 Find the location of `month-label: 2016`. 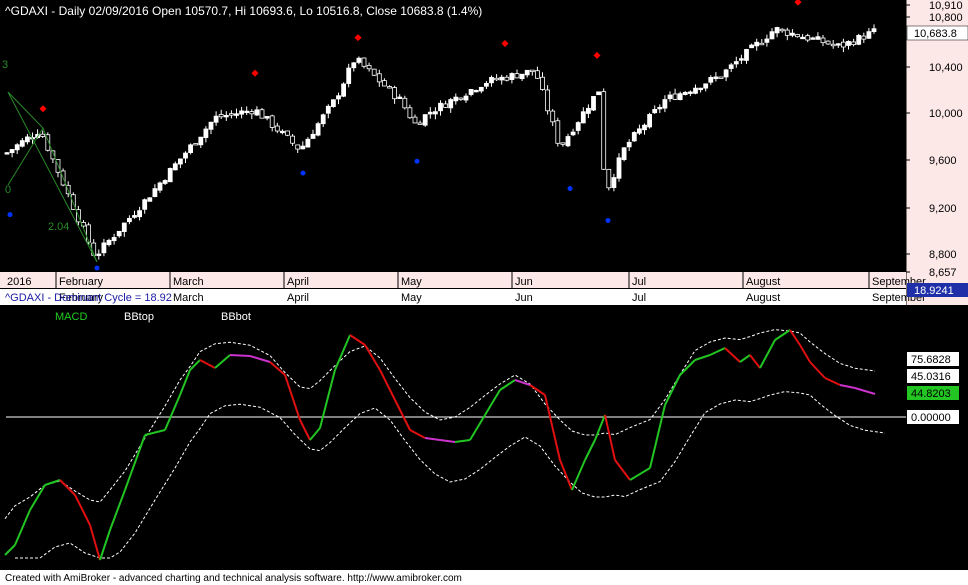

month-label: 2016 is located at coordinates (19, 282).